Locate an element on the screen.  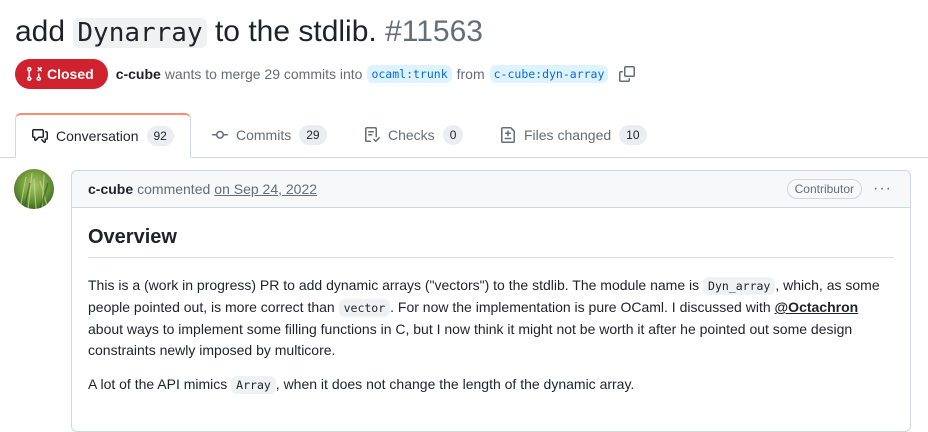
code-vector: vector is located at coordinates (364, 308).